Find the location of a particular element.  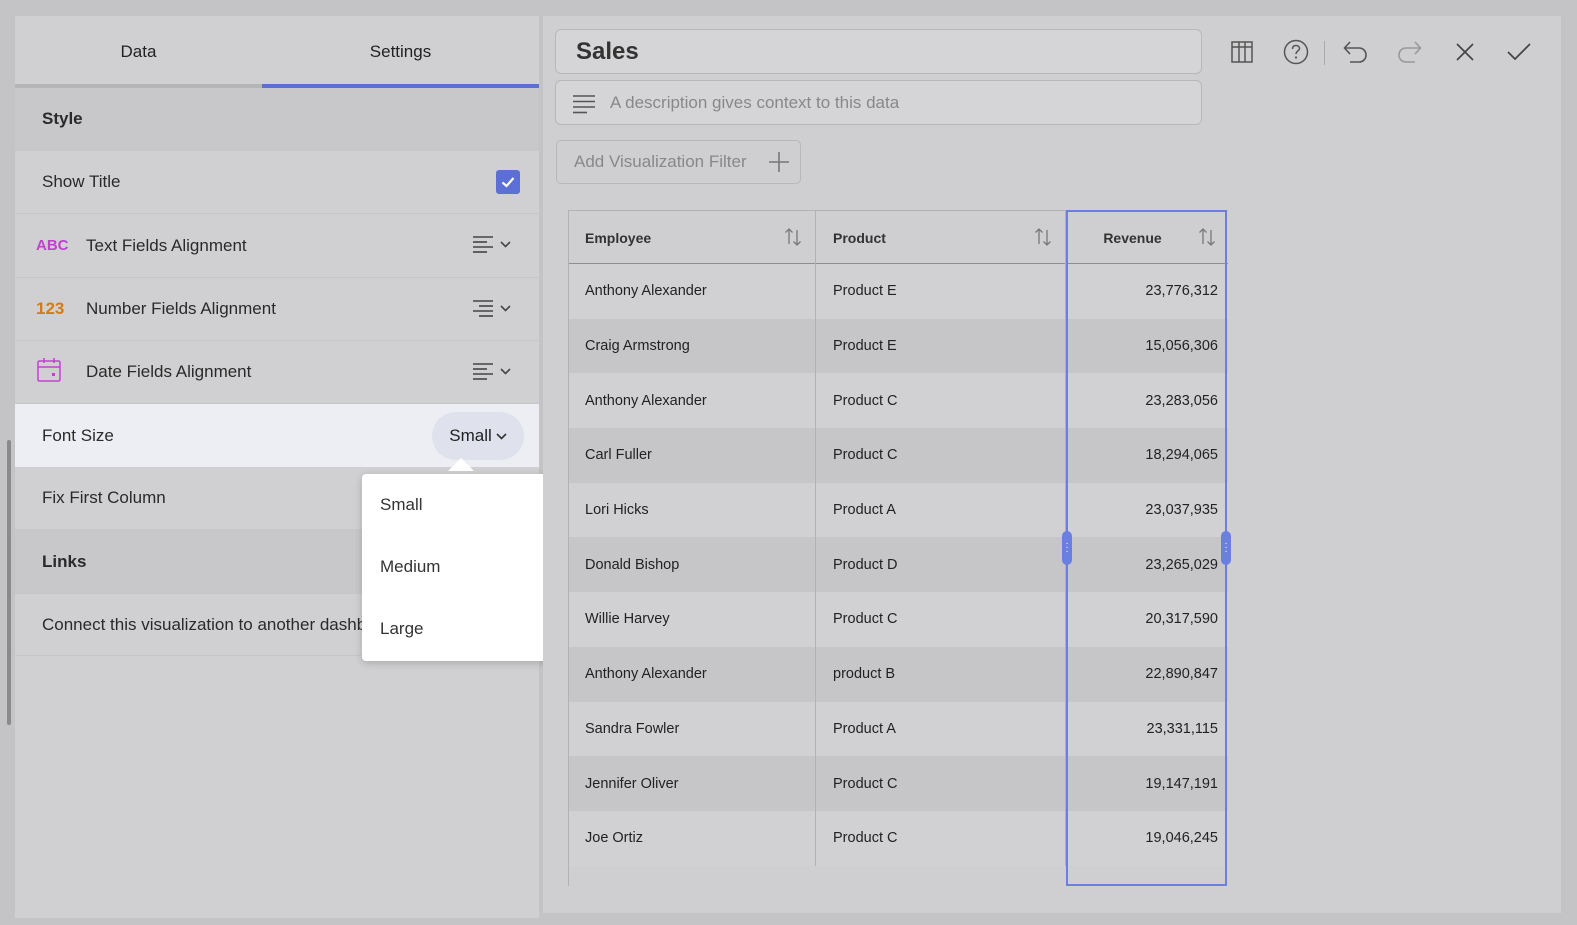

style-section-header: Style is located at coordinates (277, 119).